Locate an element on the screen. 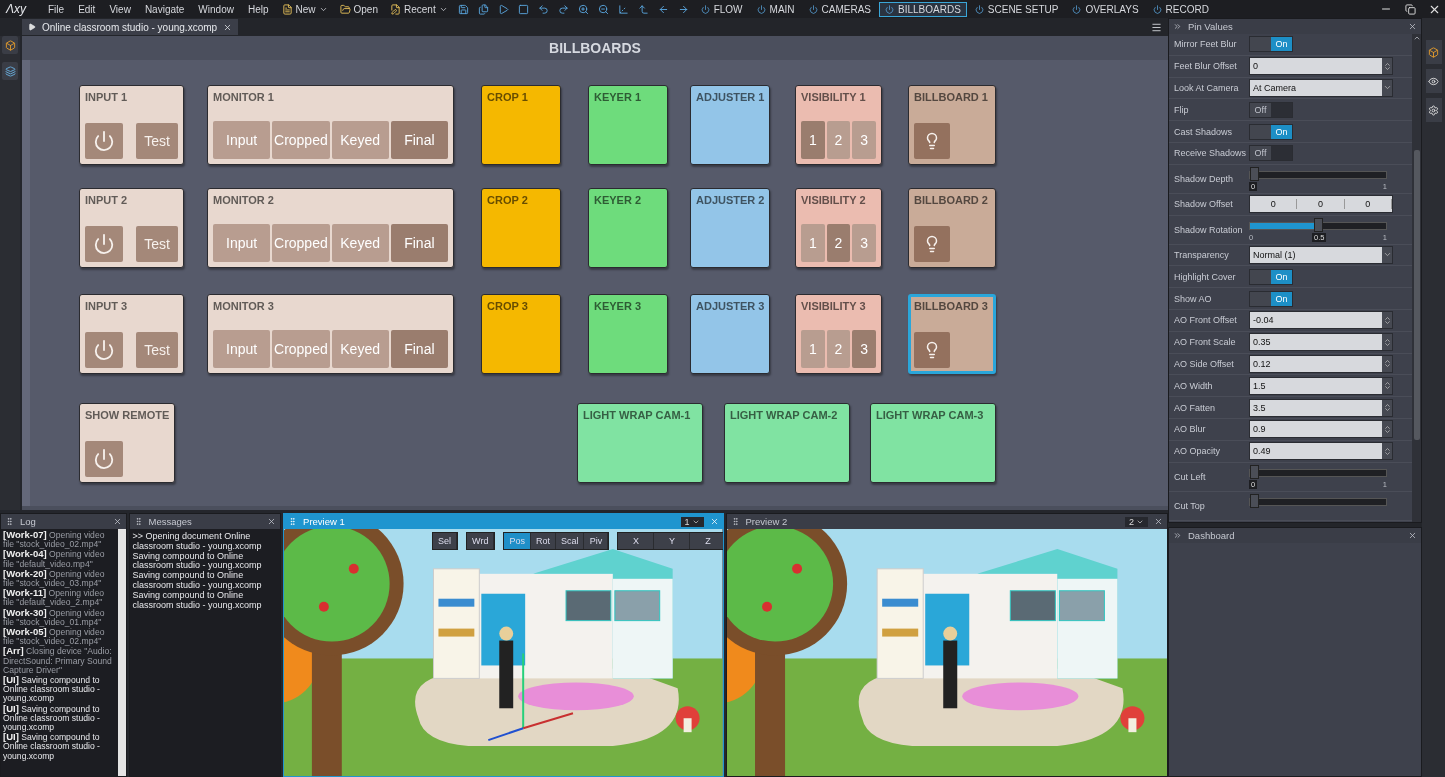  control-tile: ADJUSTER 3 is located at coordinates (730, 334).